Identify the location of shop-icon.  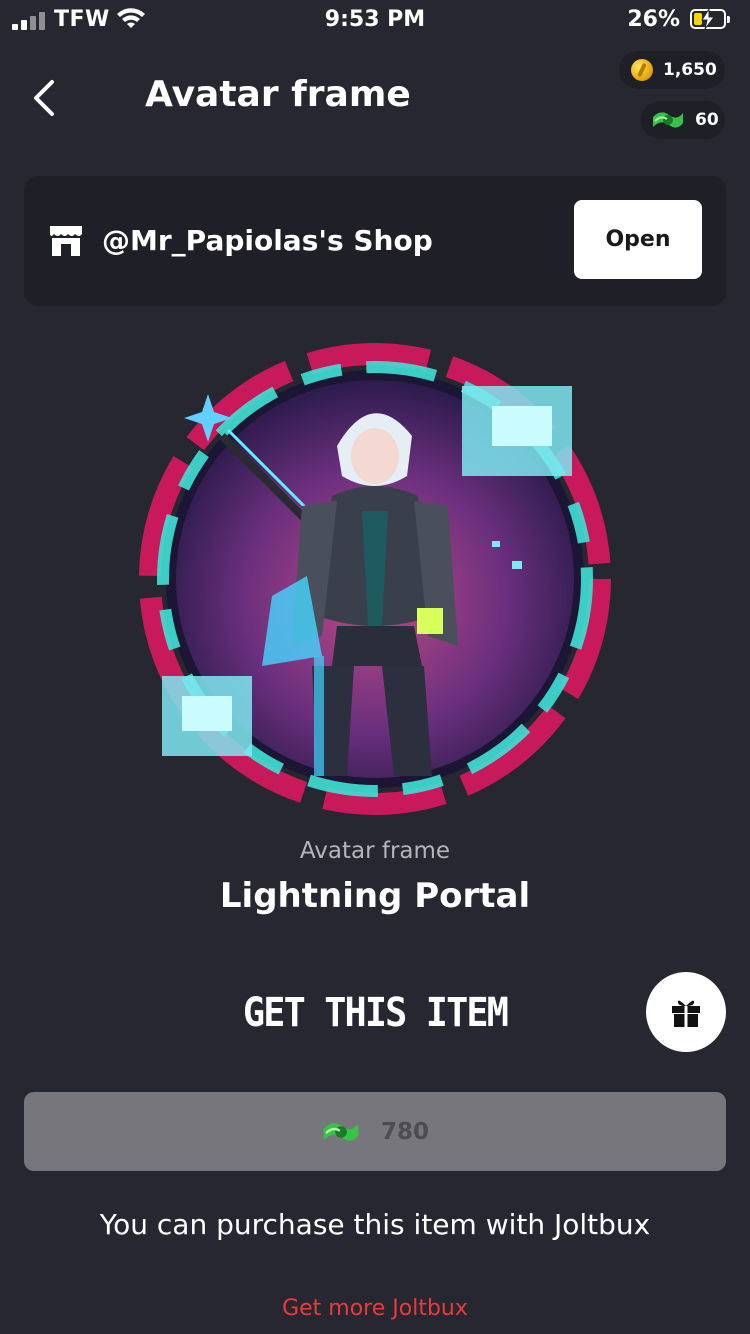
(66, 241).